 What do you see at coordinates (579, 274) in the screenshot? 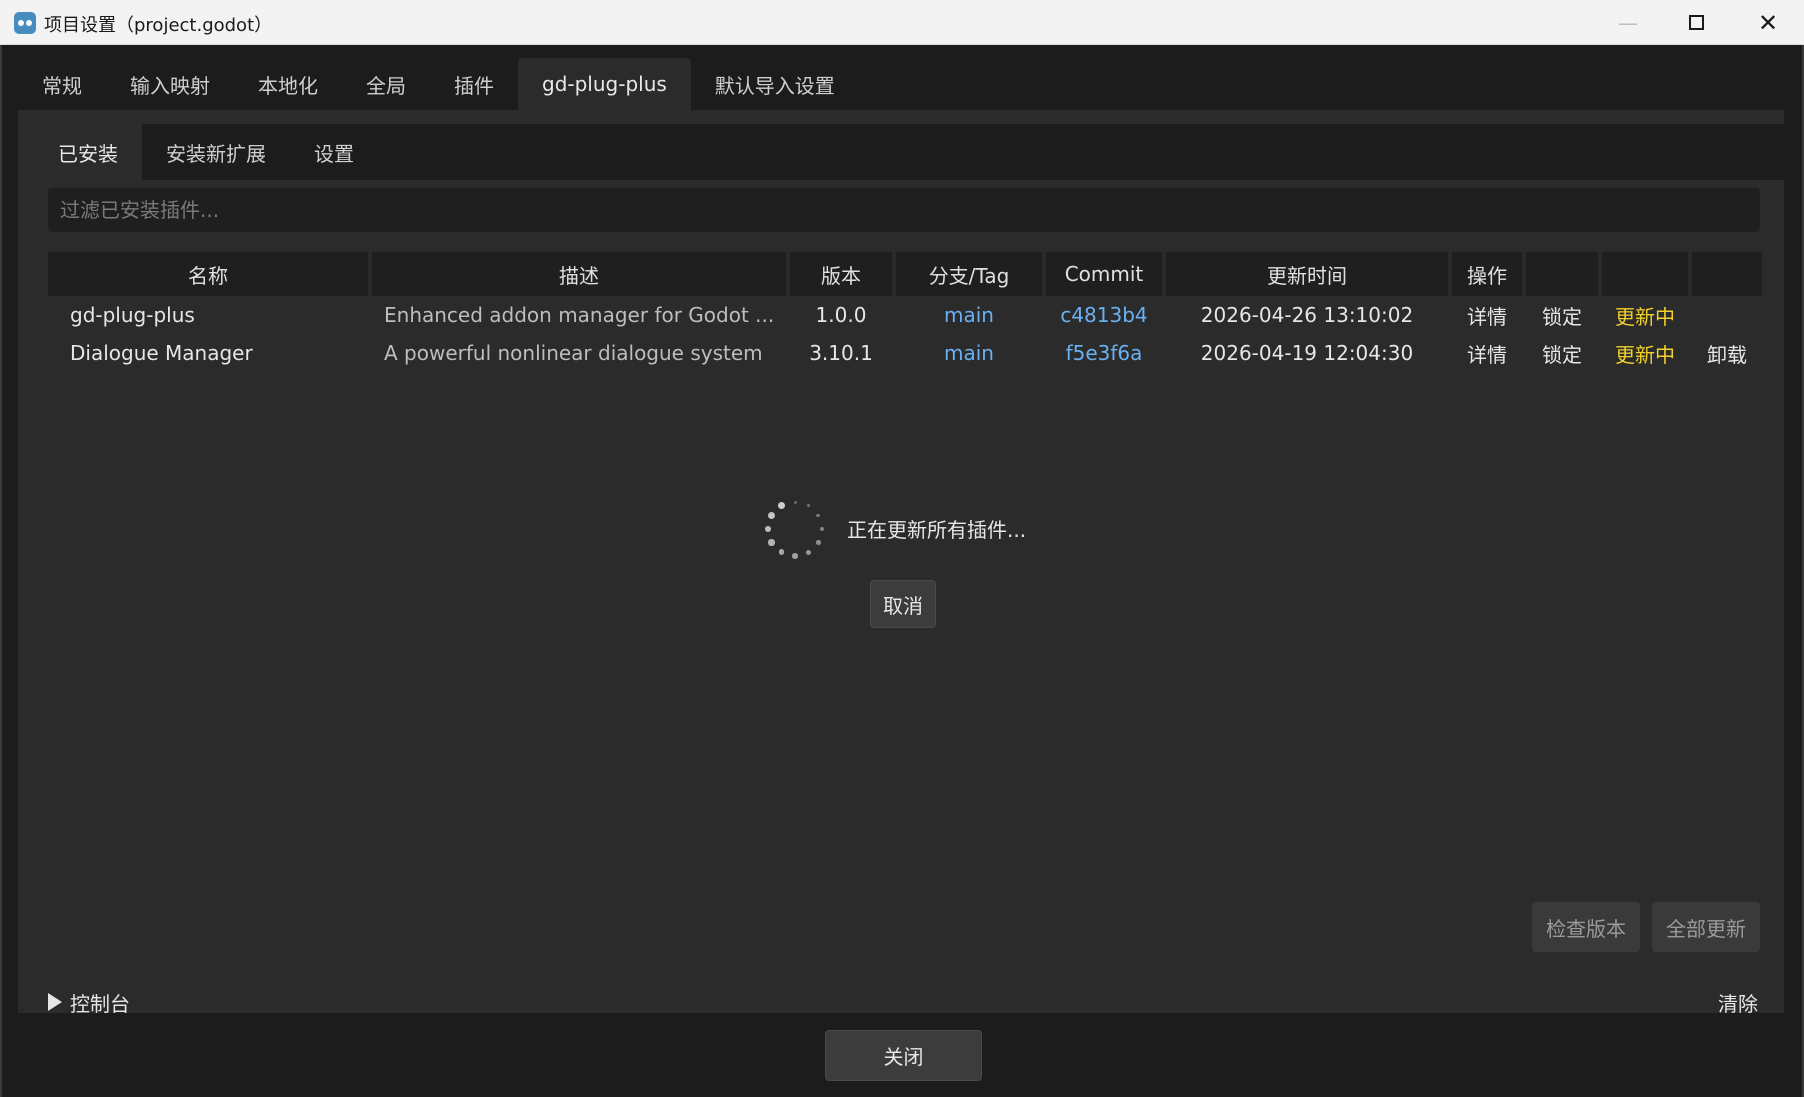
I see `column-header-description: 描述` at bounding box center [579, 274].